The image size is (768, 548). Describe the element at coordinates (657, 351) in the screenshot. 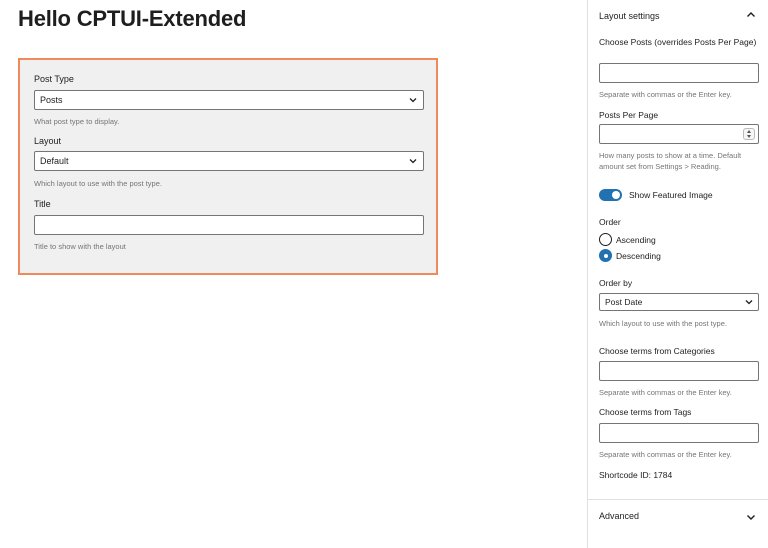

I see `categories-label: Choose terms from Categories` at that location.